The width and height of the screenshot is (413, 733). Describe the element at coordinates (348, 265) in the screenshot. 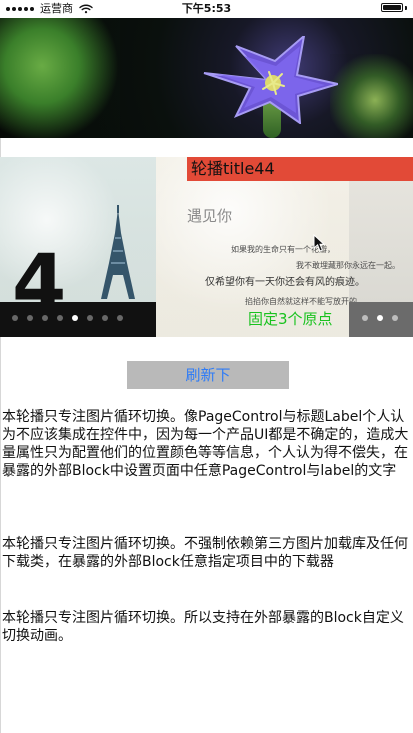

I see `slide-quote-line: 我不敢埋藏那你永远在一起。` at that location.